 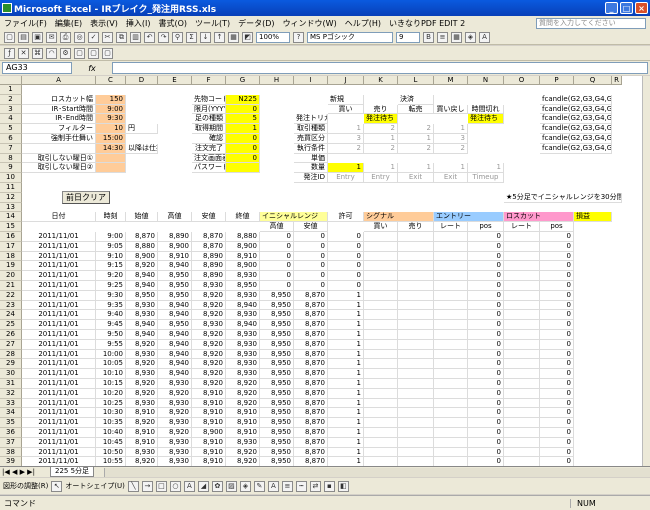 I want to click on table-cell: 8,890, so click(x=209, y=276).